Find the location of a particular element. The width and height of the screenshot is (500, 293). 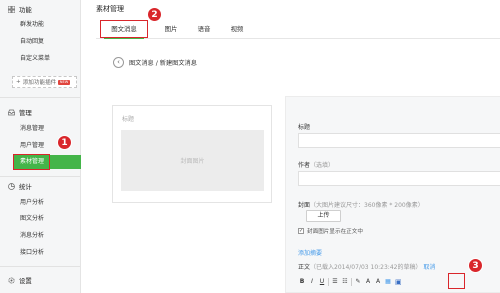

italic-button: I is located at coordinates (312, 282).